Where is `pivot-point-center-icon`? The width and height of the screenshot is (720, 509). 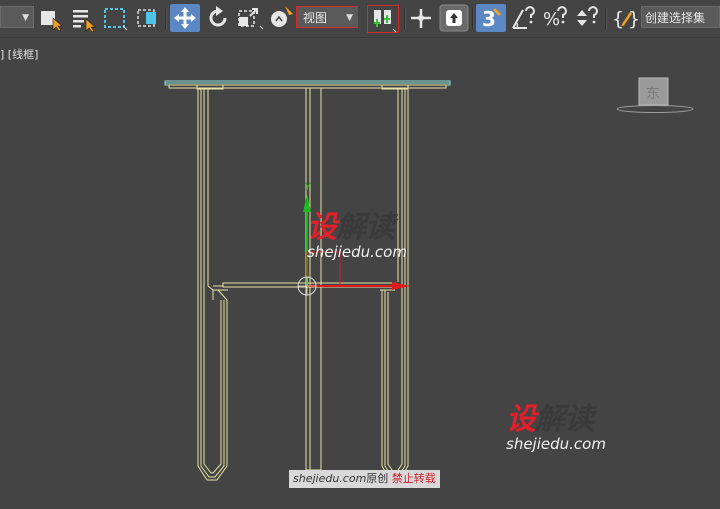
pivot-point-center-icon is located at coordinates (383, 19).